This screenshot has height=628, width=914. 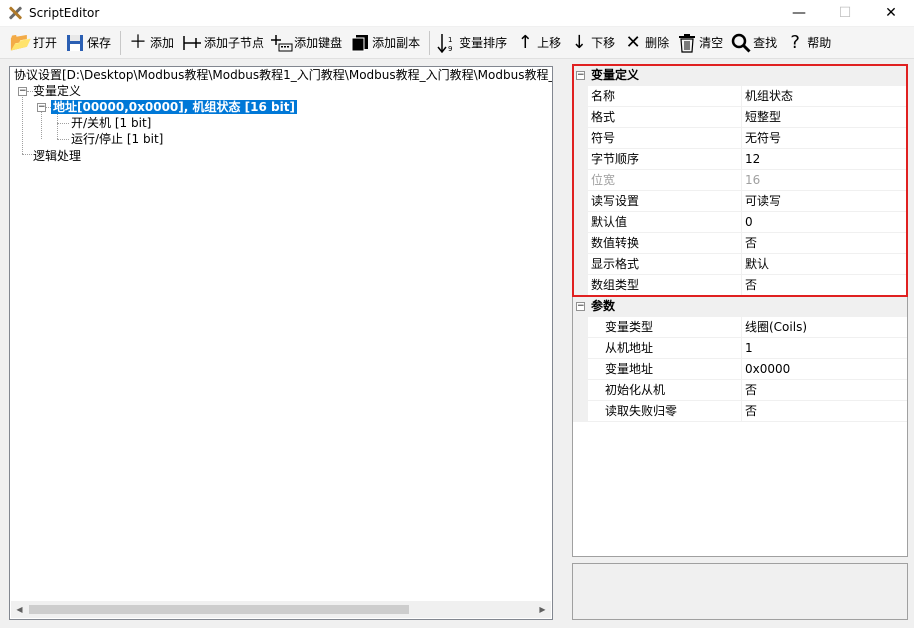 What do you see at coordinates (741, 43) in the screenshot?
I see `search-icon` at bounding box center [741, 43].